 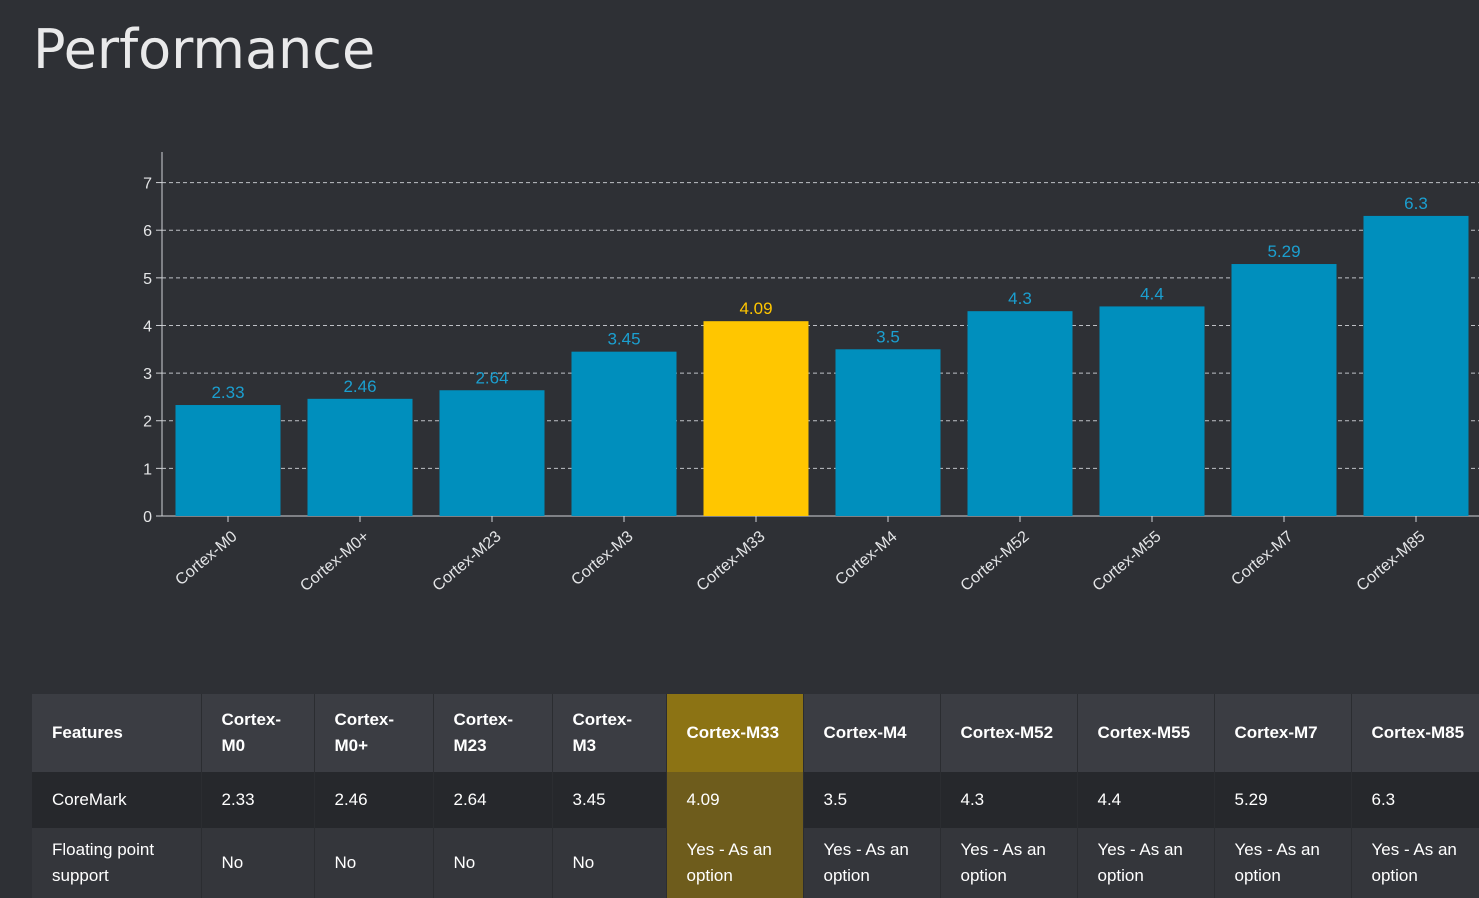 What do you see at coordinates (755, 308) in the screenshot?
I see `bar-value-label: 4.09` at bounding box center [755, 308].